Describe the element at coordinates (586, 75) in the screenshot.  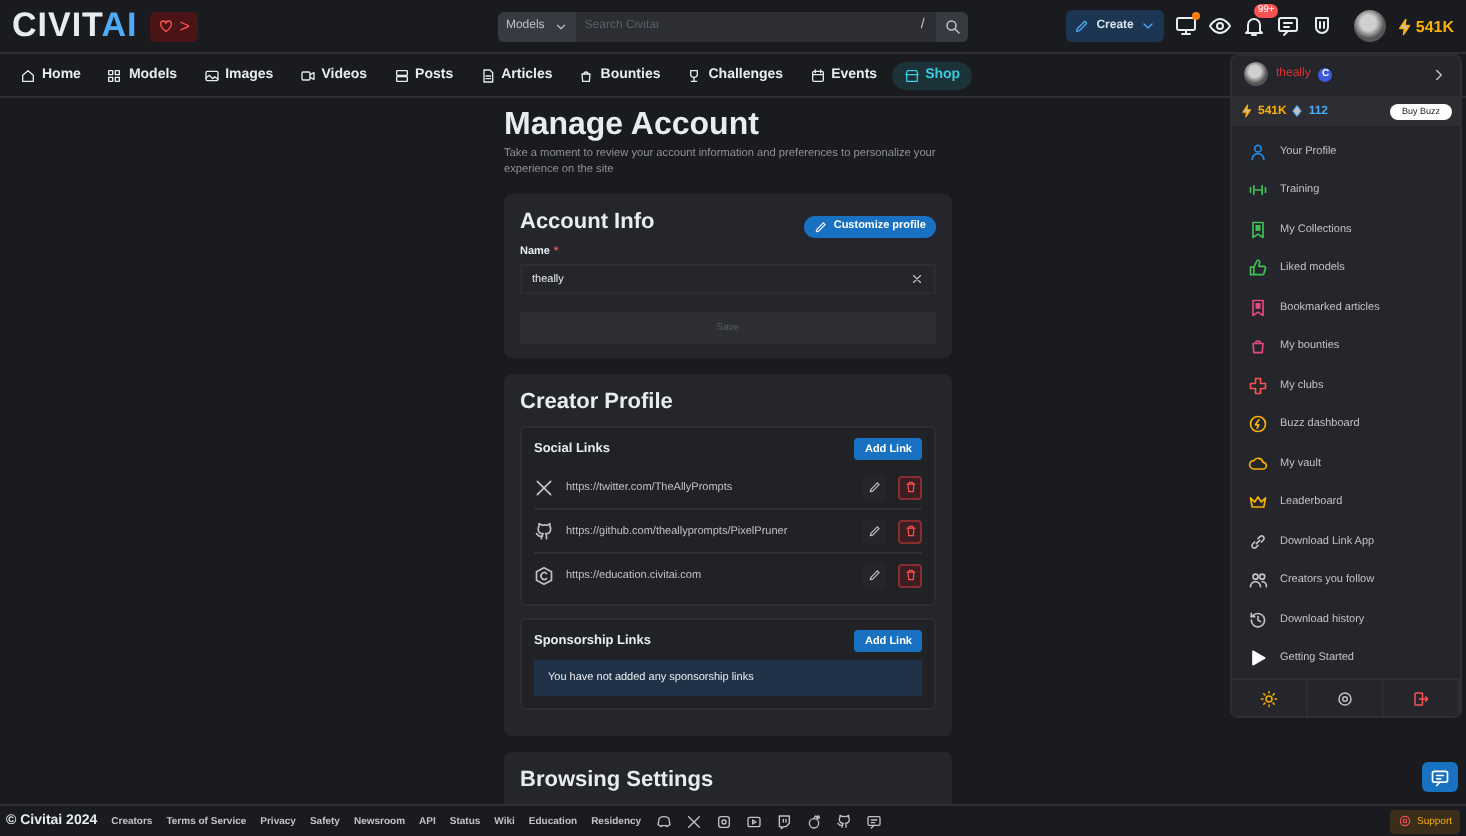
I see `bag-icon` at that location.